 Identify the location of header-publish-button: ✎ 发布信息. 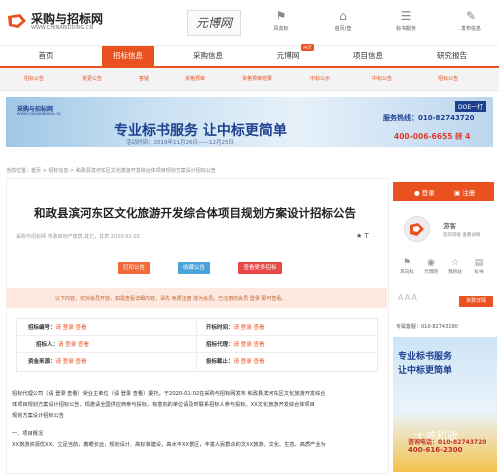
(471, 21).